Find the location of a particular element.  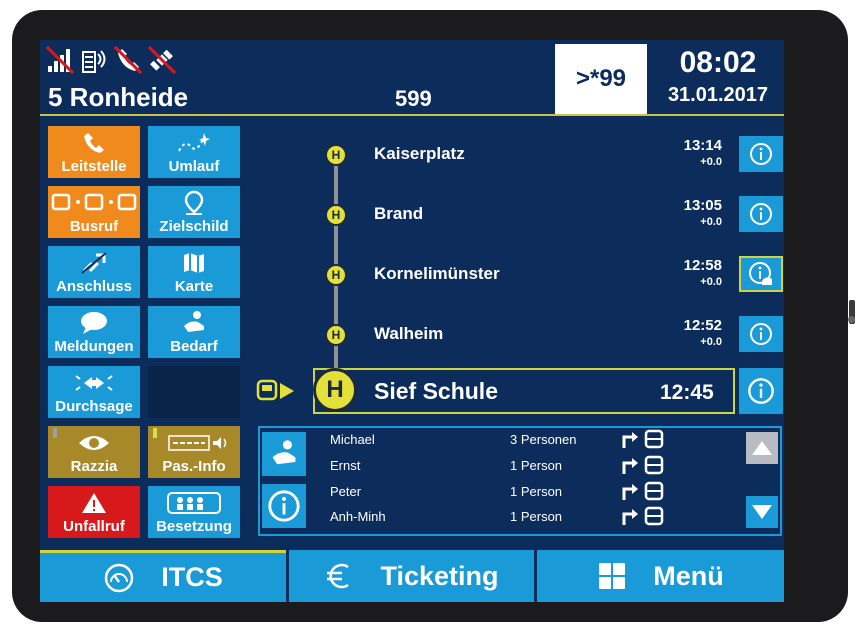

passenger-row: Anh-Minh 1 Person is located at coordinates (510, 517).